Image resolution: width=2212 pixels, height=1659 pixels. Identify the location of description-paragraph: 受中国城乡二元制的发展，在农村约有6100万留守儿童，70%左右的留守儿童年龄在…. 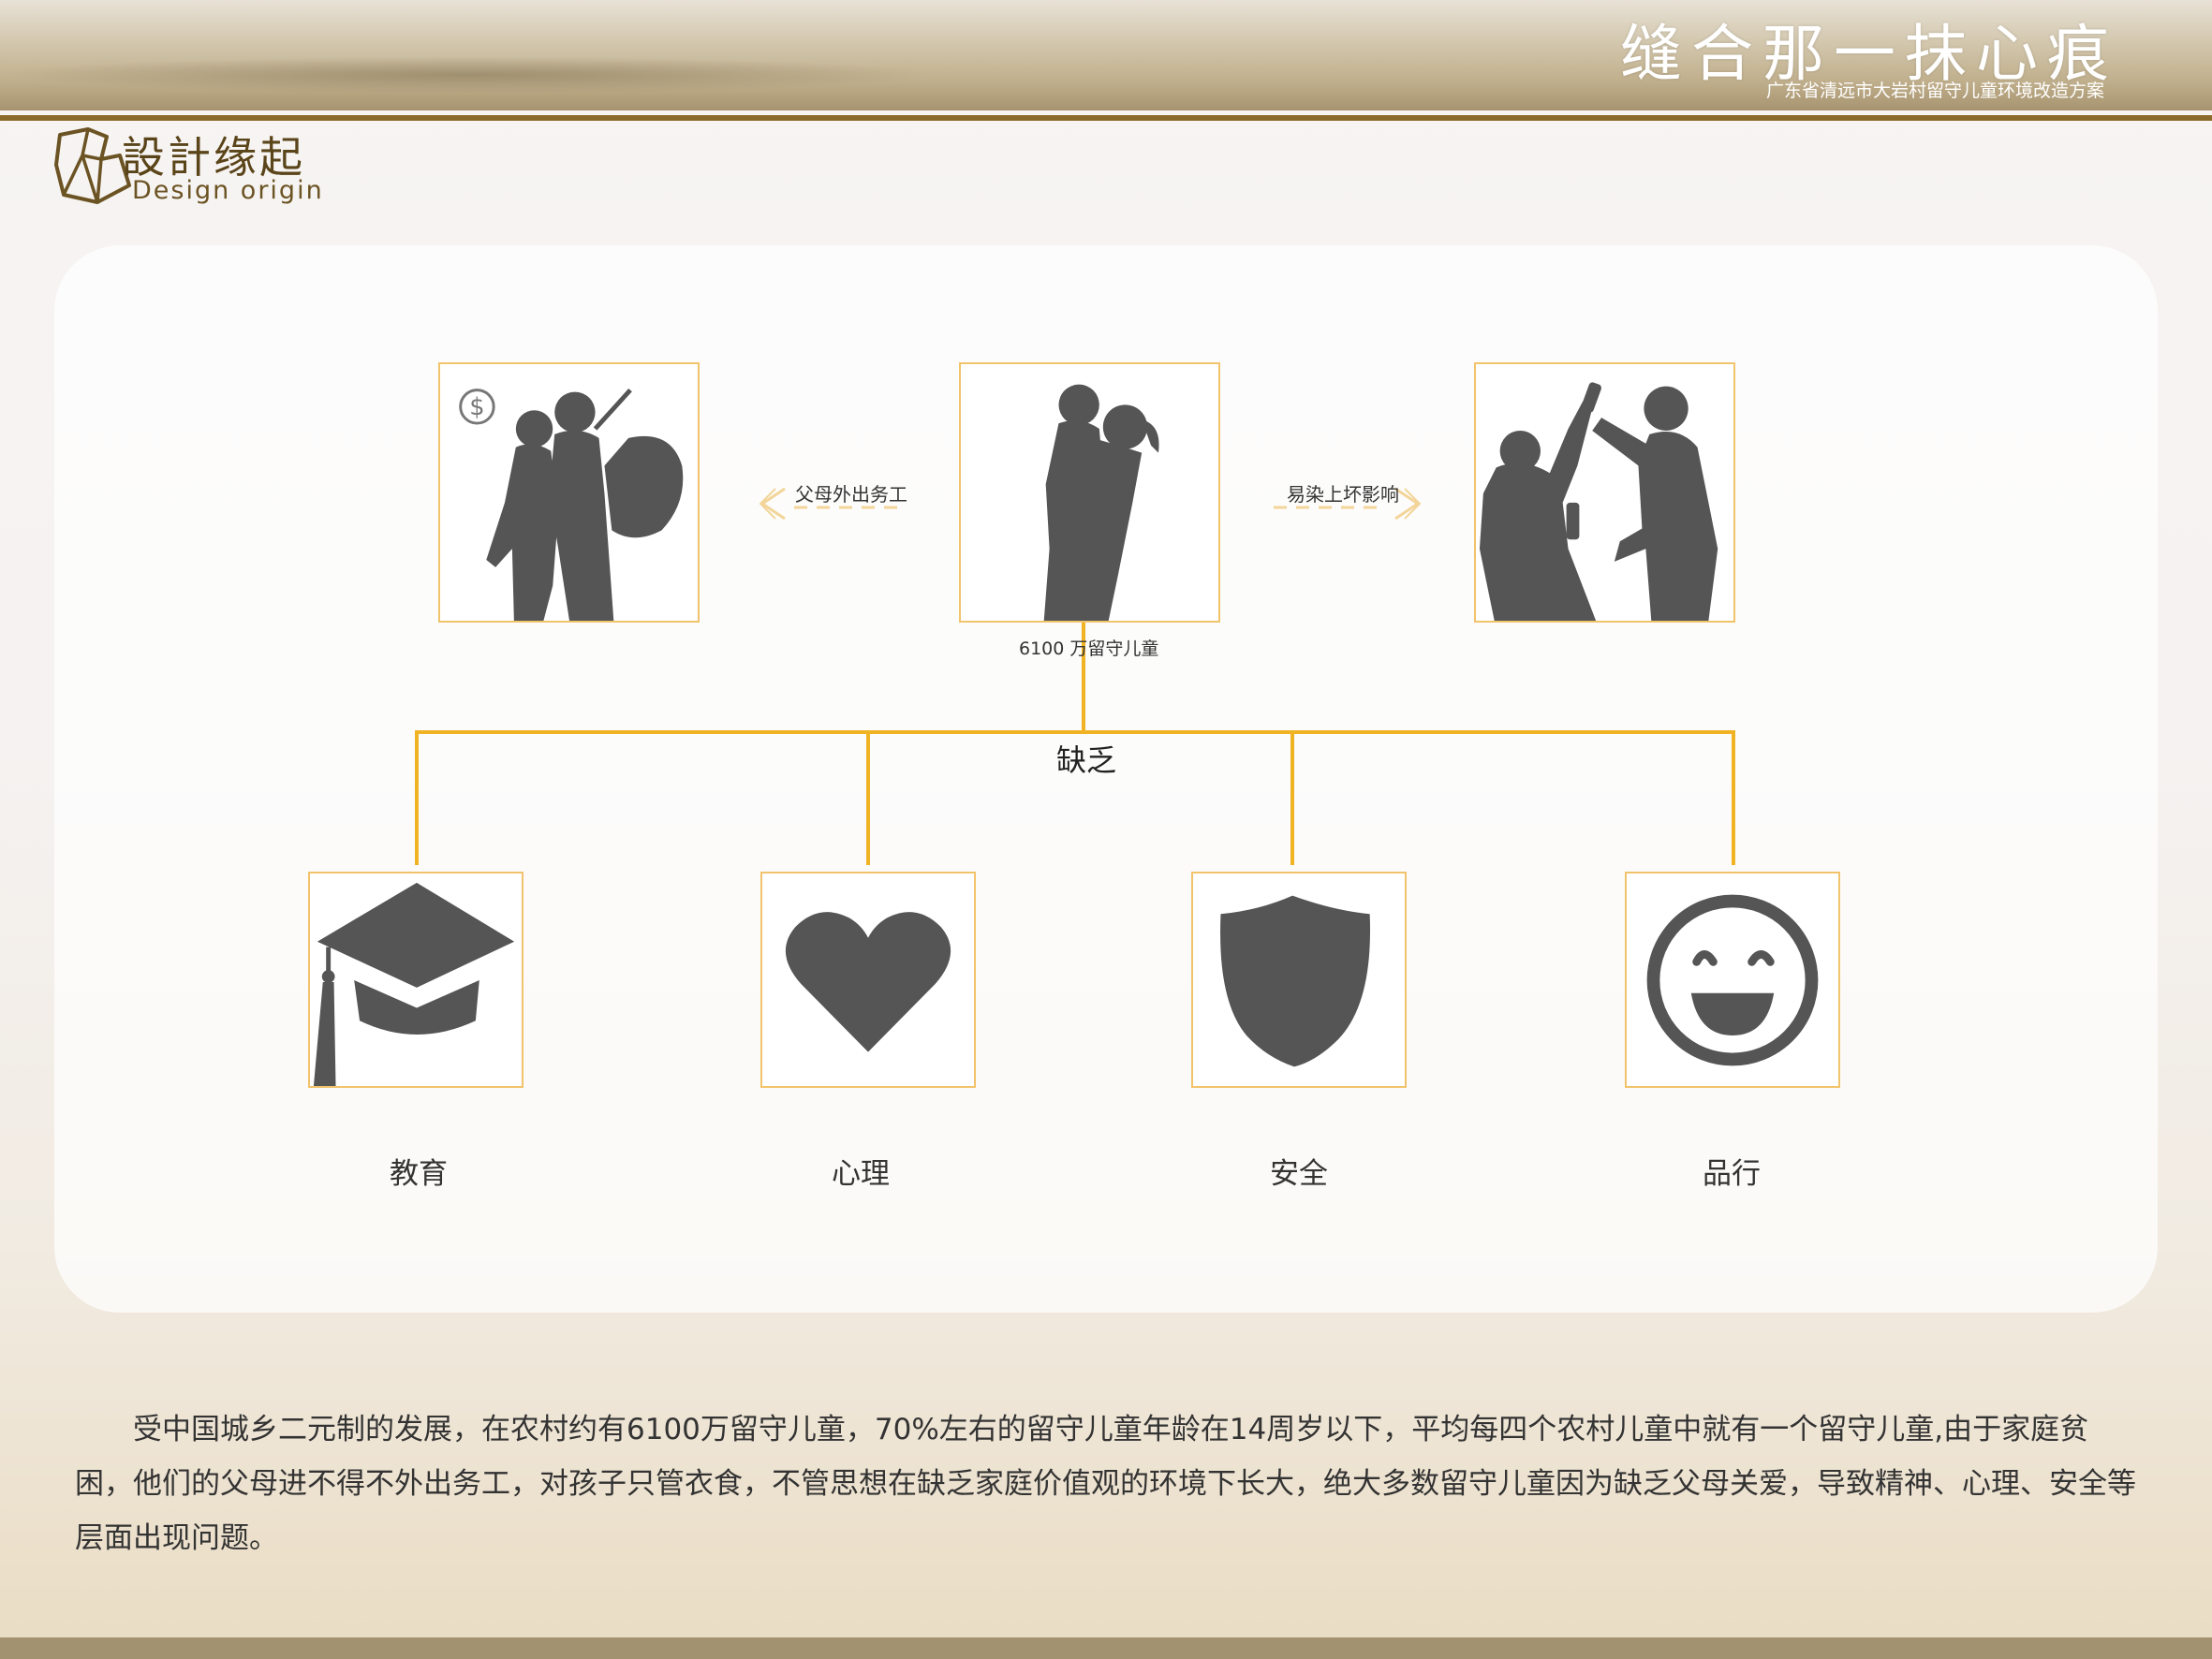
(1105, 1484).